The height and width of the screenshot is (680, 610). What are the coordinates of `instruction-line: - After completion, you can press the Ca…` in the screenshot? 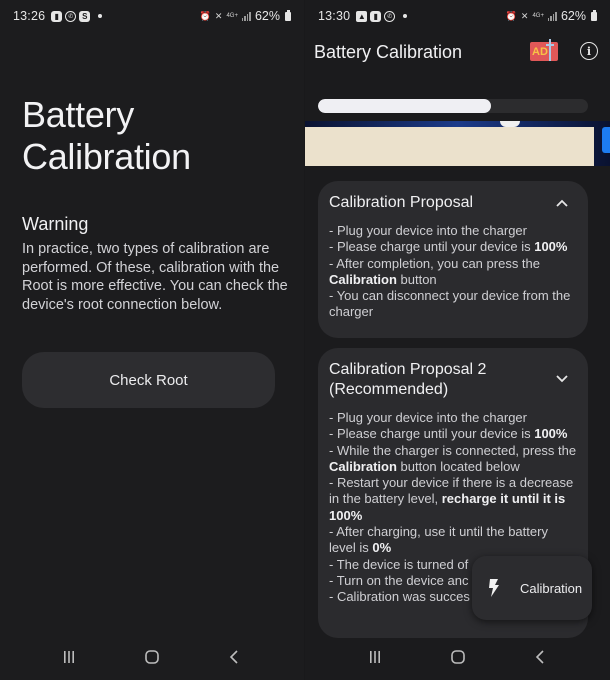 It's located at (434, 271).